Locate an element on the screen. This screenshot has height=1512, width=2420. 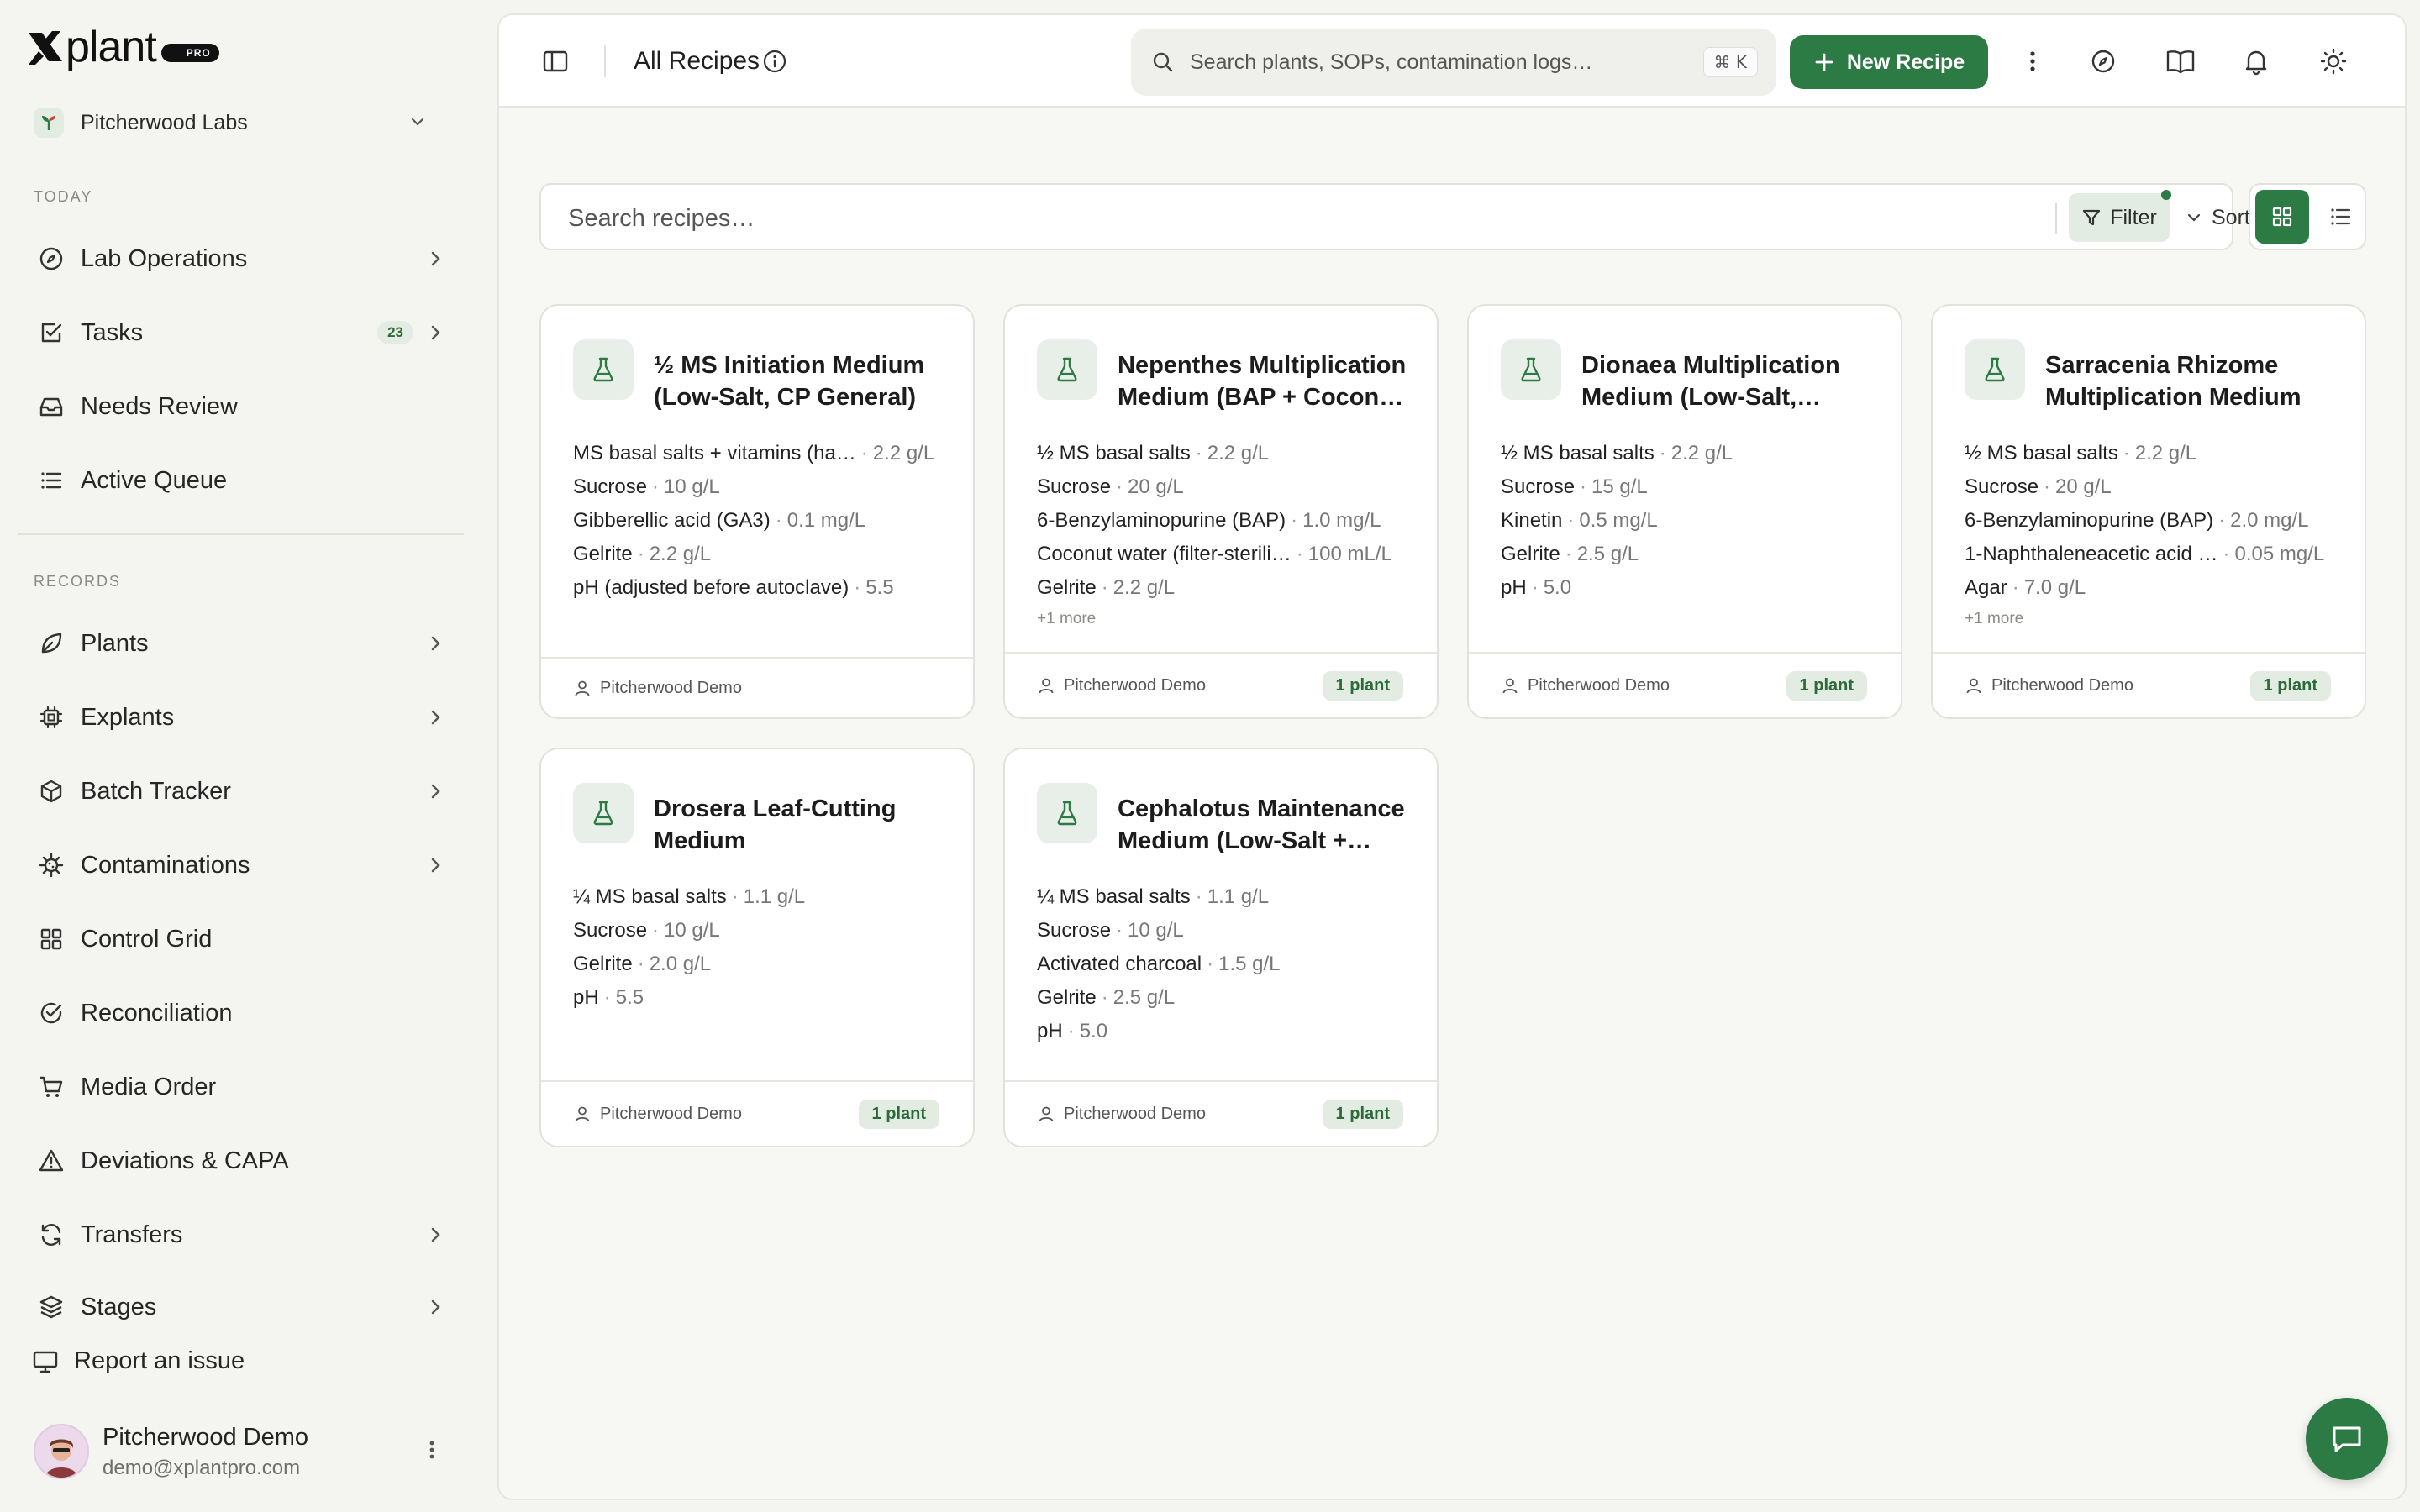
ingredient-amount: 2.0 g/L is located at coordinates (674, 964).